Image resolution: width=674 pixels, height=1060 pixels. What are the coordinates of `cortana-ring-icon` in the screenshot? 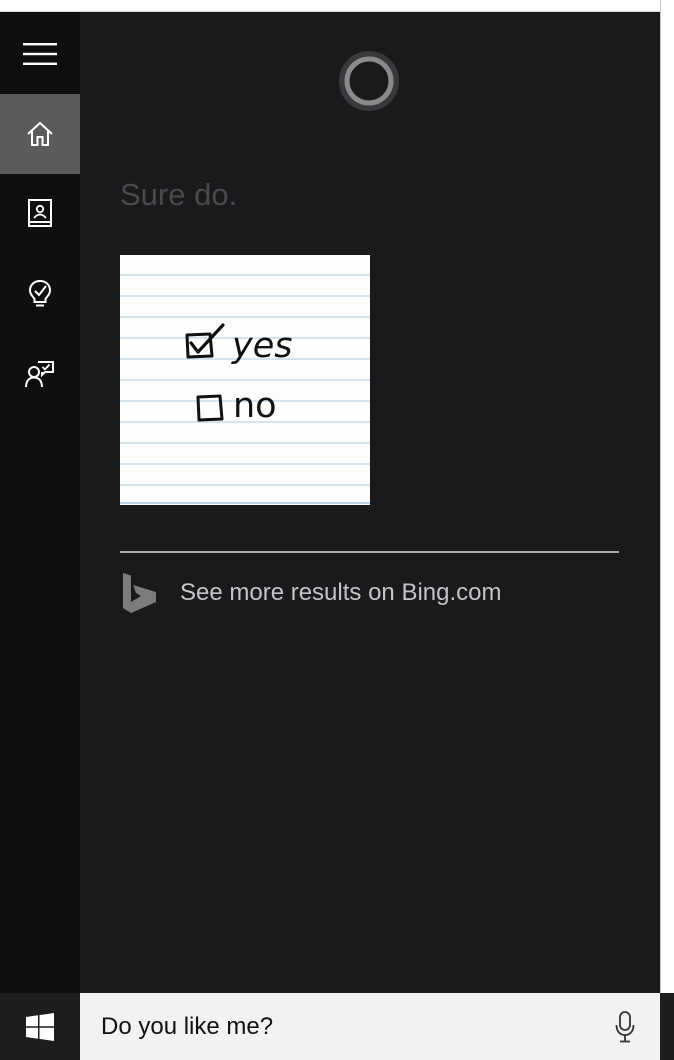 It's located at (369, 81).